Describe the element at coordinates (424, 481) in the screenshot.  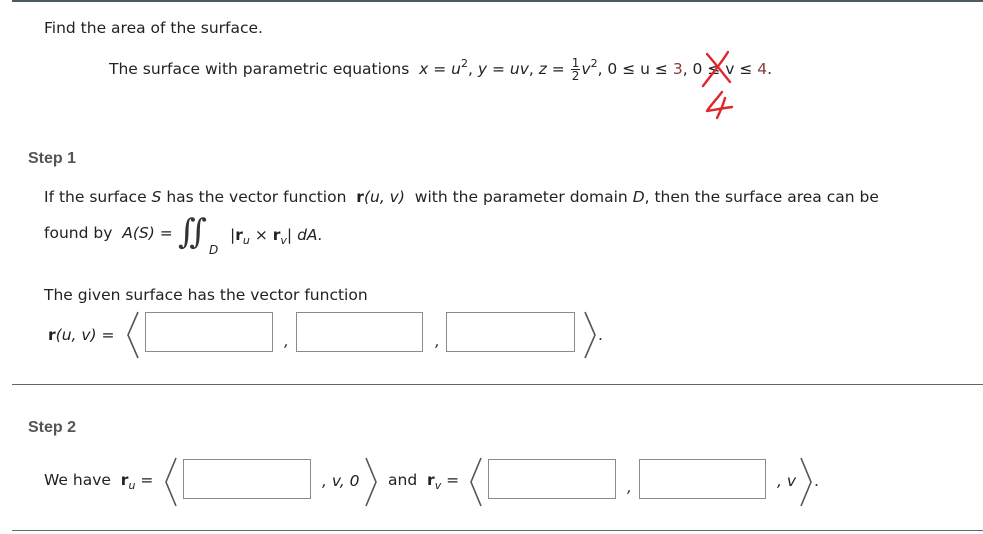
I see `and-rv: and rv =` at that location.